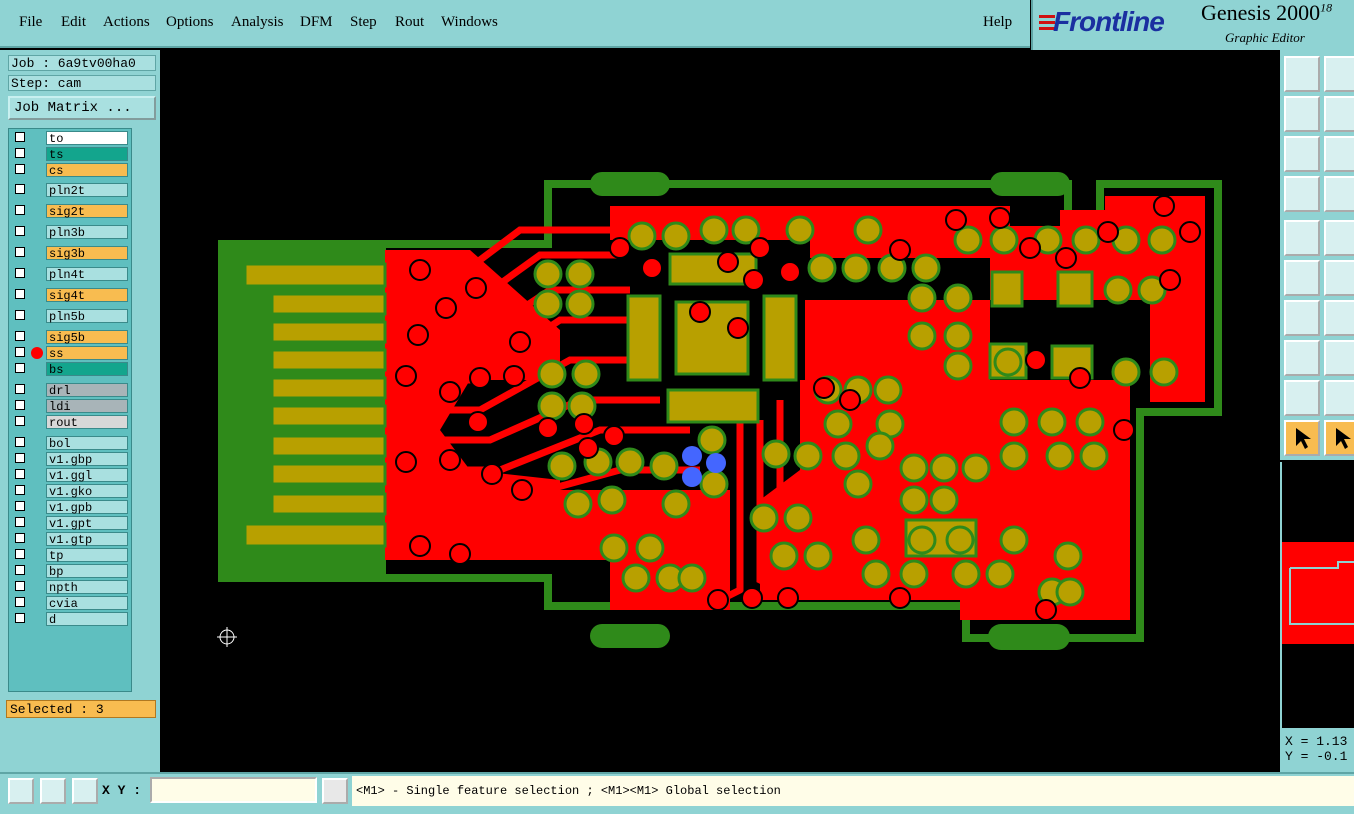 Image resolution: width=1354 pixels, height=814 pixels. Describe the element at coordinates (363, 22) in the screenshot. I see `menu-step: Step` at that location.